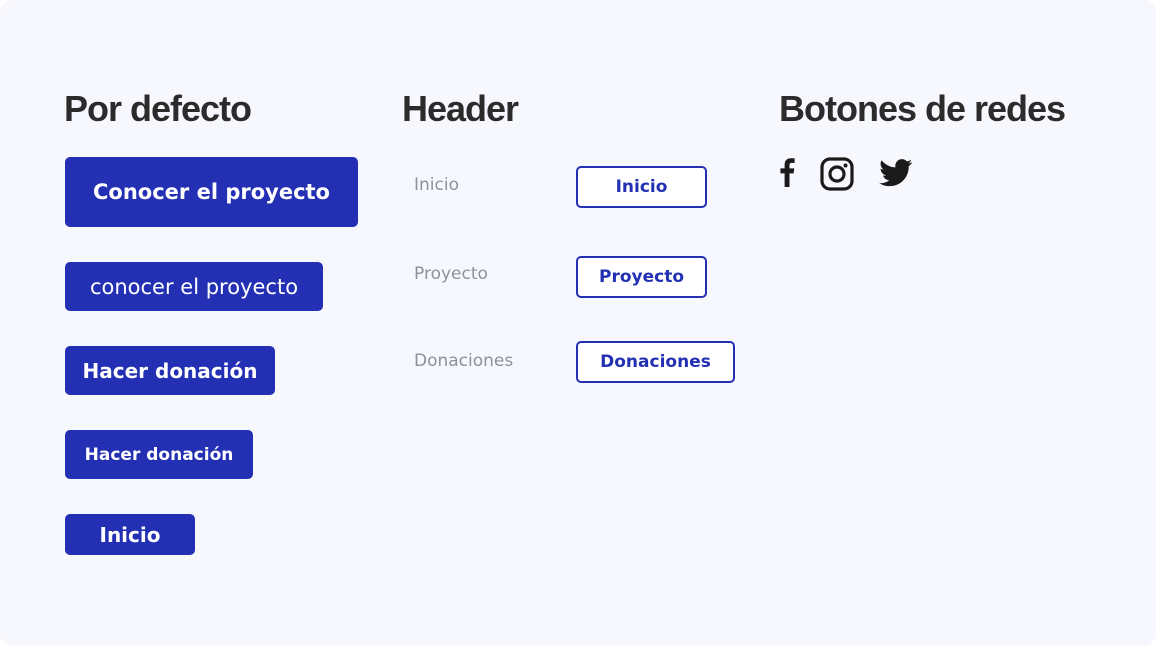  I want to click on instagram-icon, so click(837, 174).